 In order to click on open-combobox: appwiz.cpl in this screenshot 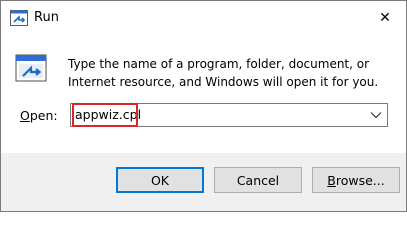, I will do `click(229, 115)`.